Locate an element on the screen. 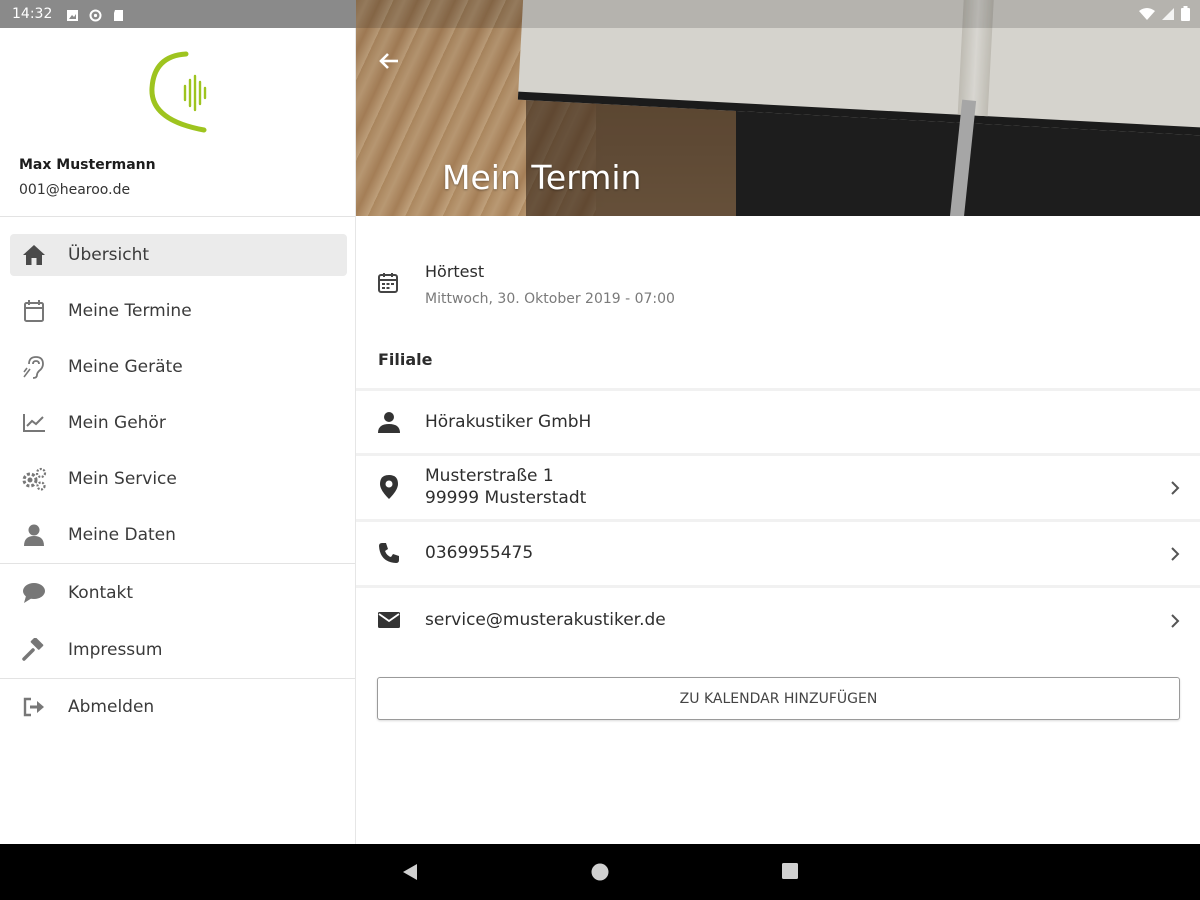 The width and height of the screenshot is (1200, 900). recents-square-icon is located at coordinates (790, 873).